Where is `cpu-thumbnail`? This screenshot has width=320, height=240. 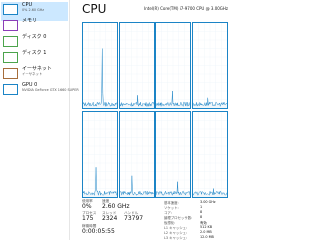
cpu-thumbnail is located at coordinates (10, 9).